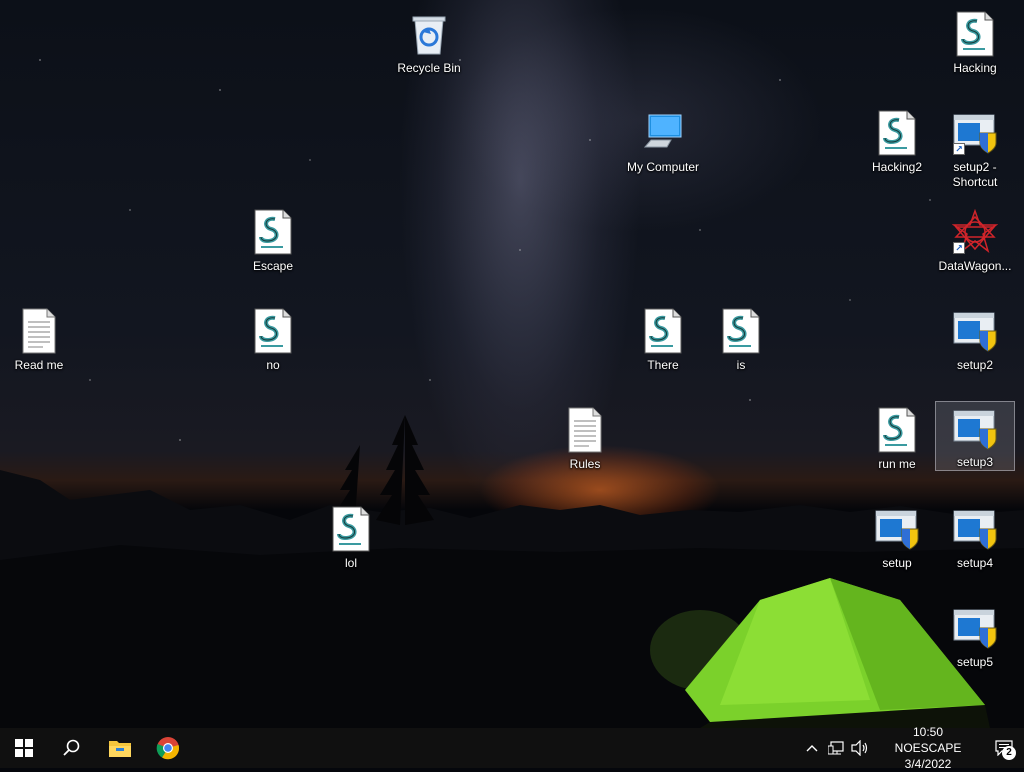  I want to click on desktop-icon-hacking2: Hacking2, so click(897, 140).